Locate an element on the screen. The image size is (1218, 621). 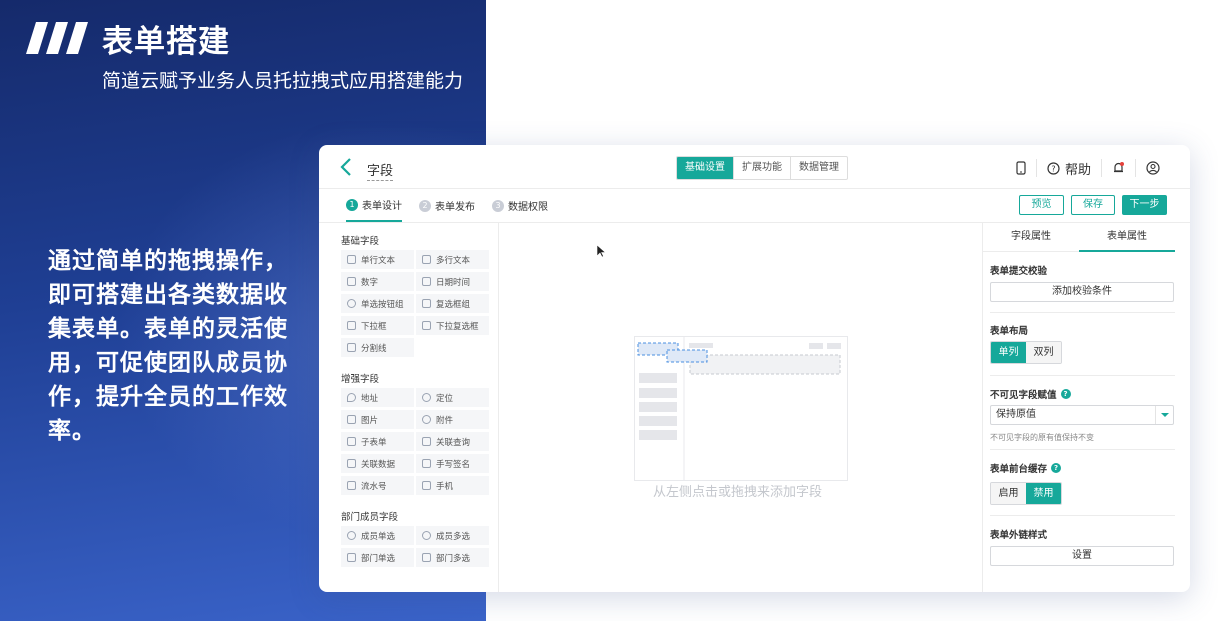
field-member-multi: 成员多选 is located at coordinates (452, 535).